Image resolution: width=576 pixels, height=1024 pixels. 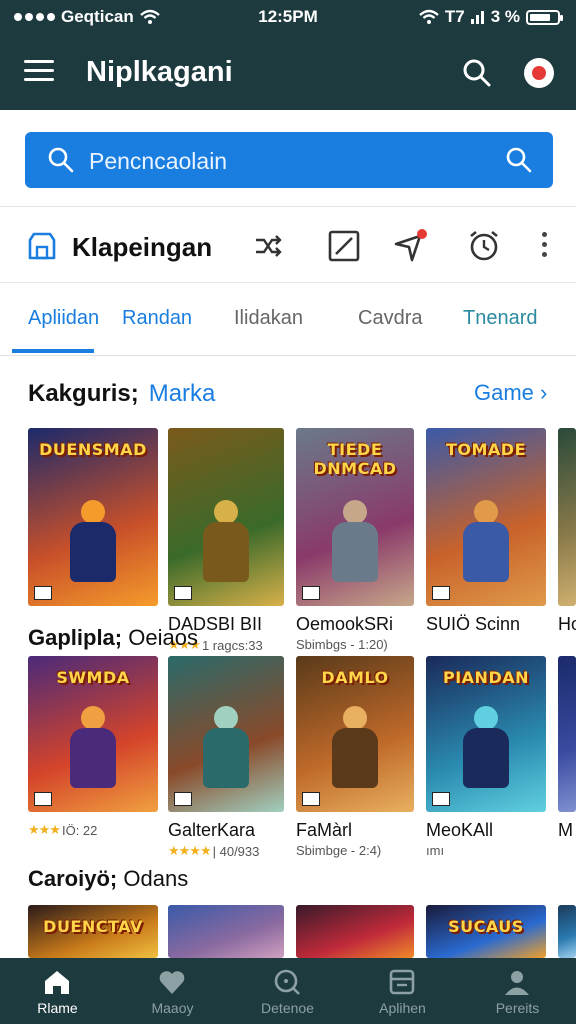 What do you see at coordinates (342, 644) in the screenshot?
I see `game-meta-text: Sbimbgs - 1:20)` at bounding box center [342, 644].